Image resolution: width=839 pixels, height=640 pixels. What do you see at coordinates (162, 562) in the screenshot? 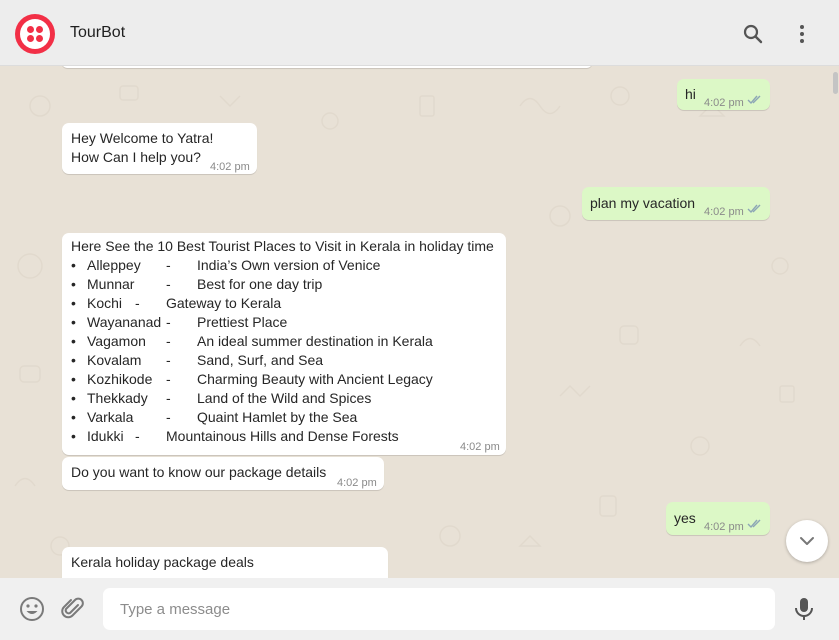
I see `message-heading: Kerala holiday package deals` at bounding box center [162, 562].